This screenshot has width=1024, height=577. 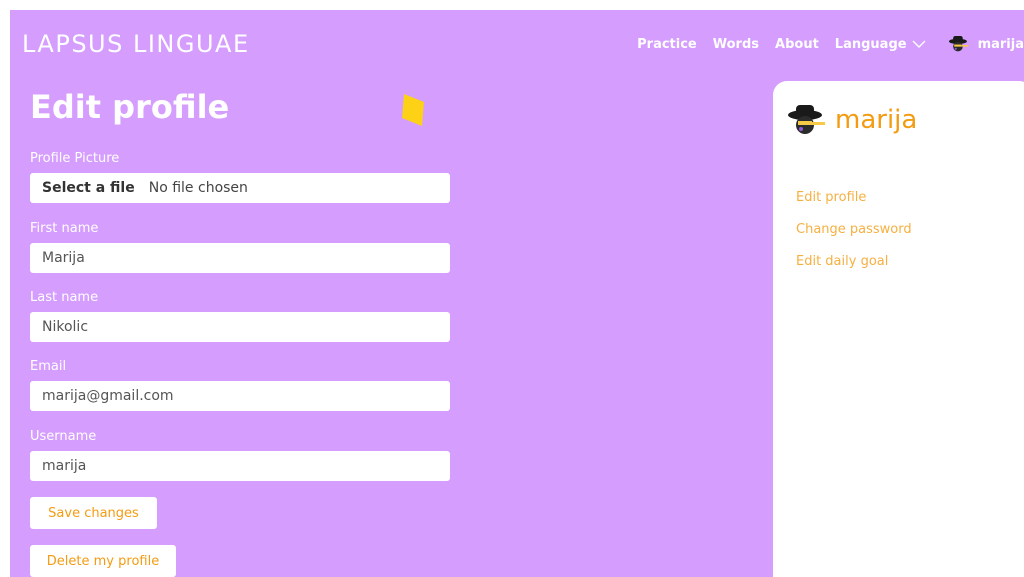 What do you see at coordinates (1000, 44) in the screenshot?
I see `nav-user-name: marija` at bounding box center [1000, 44].